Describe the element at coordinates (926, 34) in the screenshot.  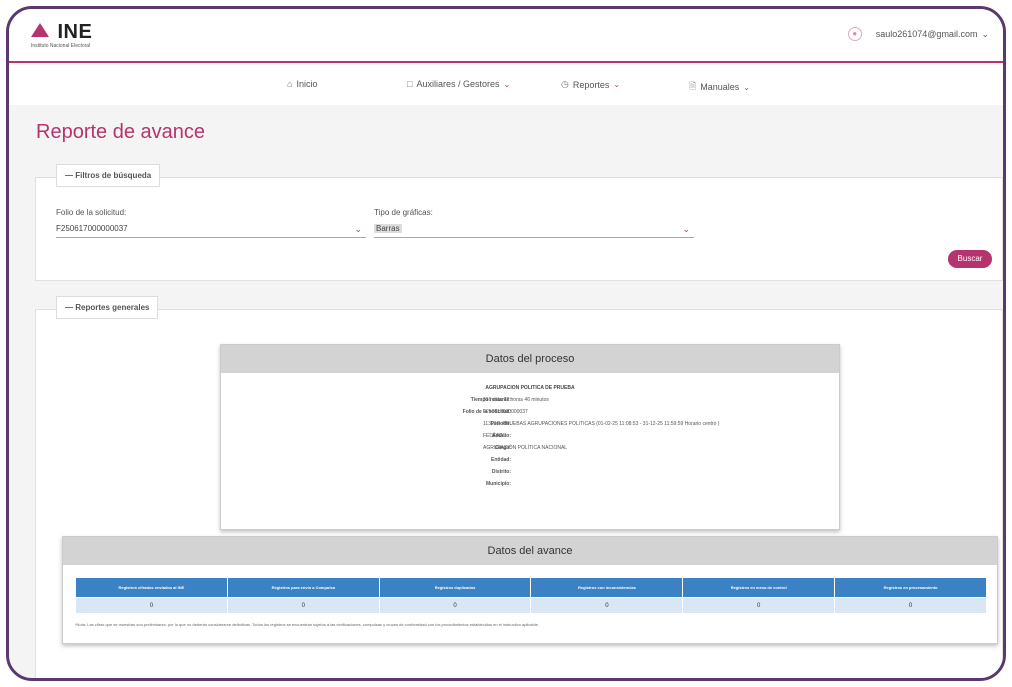
I see `user-email: saulo261074@gmail.com` at that location.